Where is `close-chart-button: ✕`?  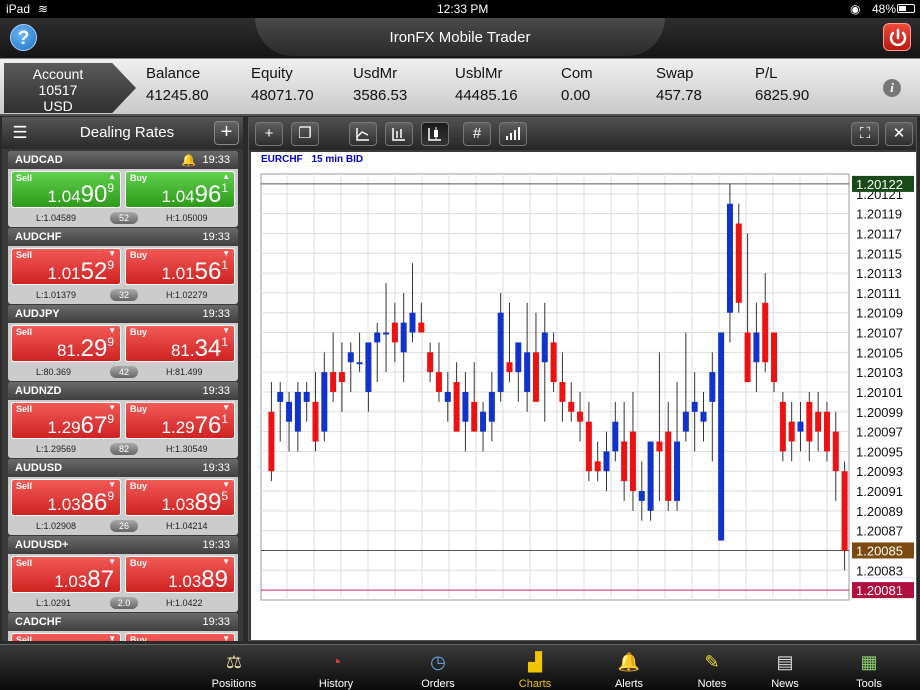
close-chart-button: ✕ is located at coordinates (899, 134).